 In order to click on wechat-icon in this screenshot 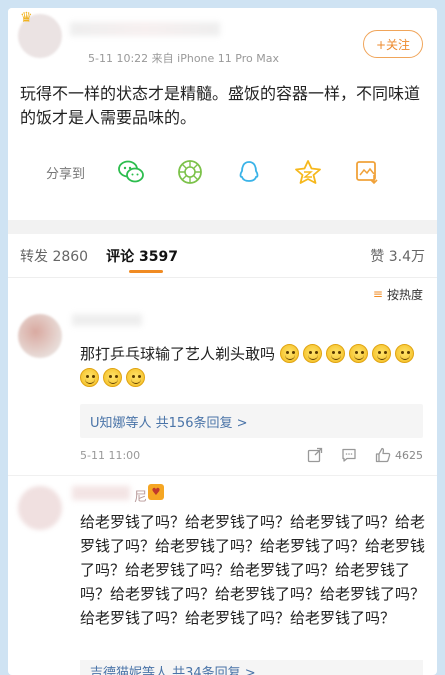, I will do `click(131, 172)`.